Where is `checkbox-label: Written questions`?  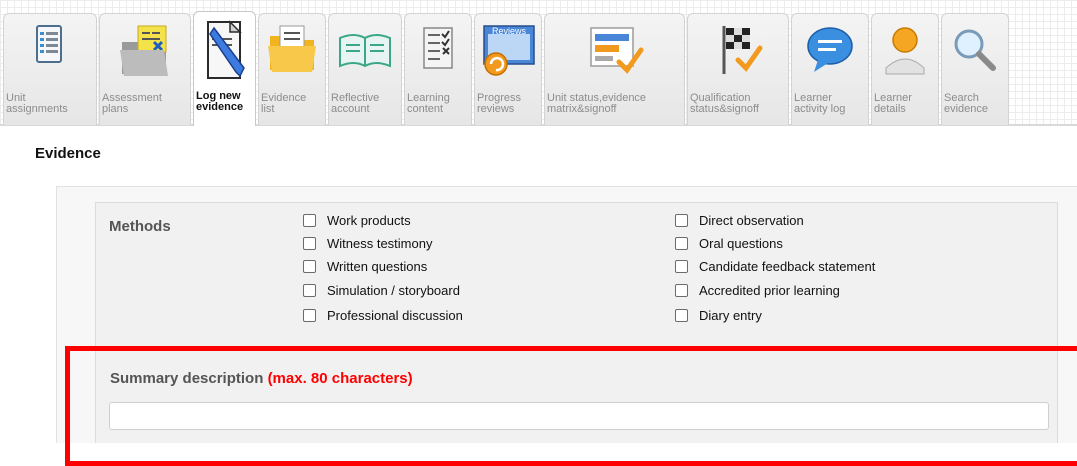 checkbox-label: Written questions is located at coordinates (377, 266).